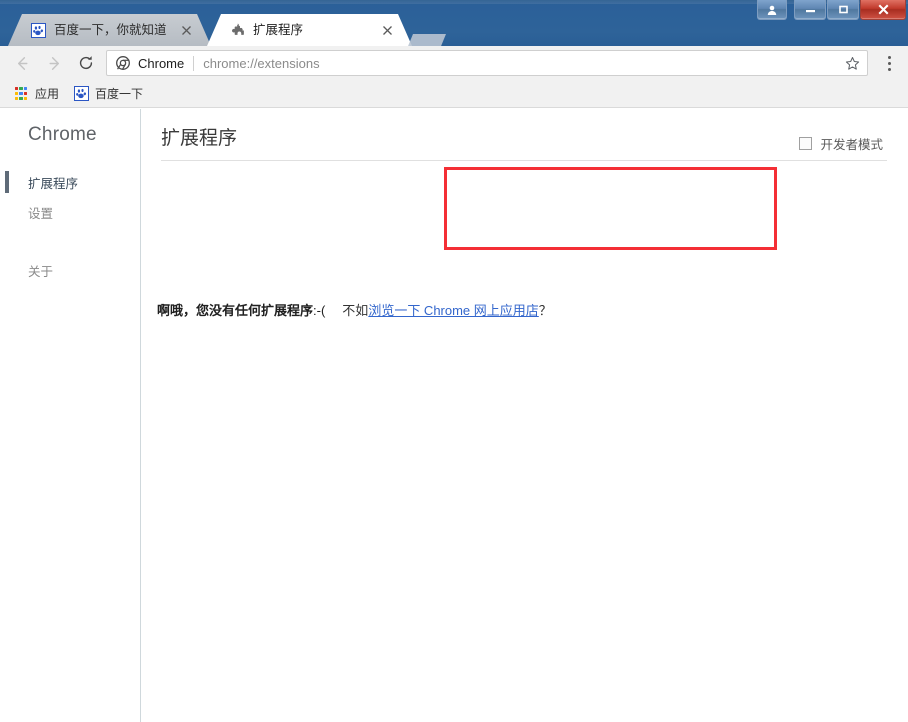 This screenshot has width=908, height=722. What do you see at coordinates (319, 310) in the screenshot?
I see `empty-emoticon: :-(` at bounding box center [319, 310].